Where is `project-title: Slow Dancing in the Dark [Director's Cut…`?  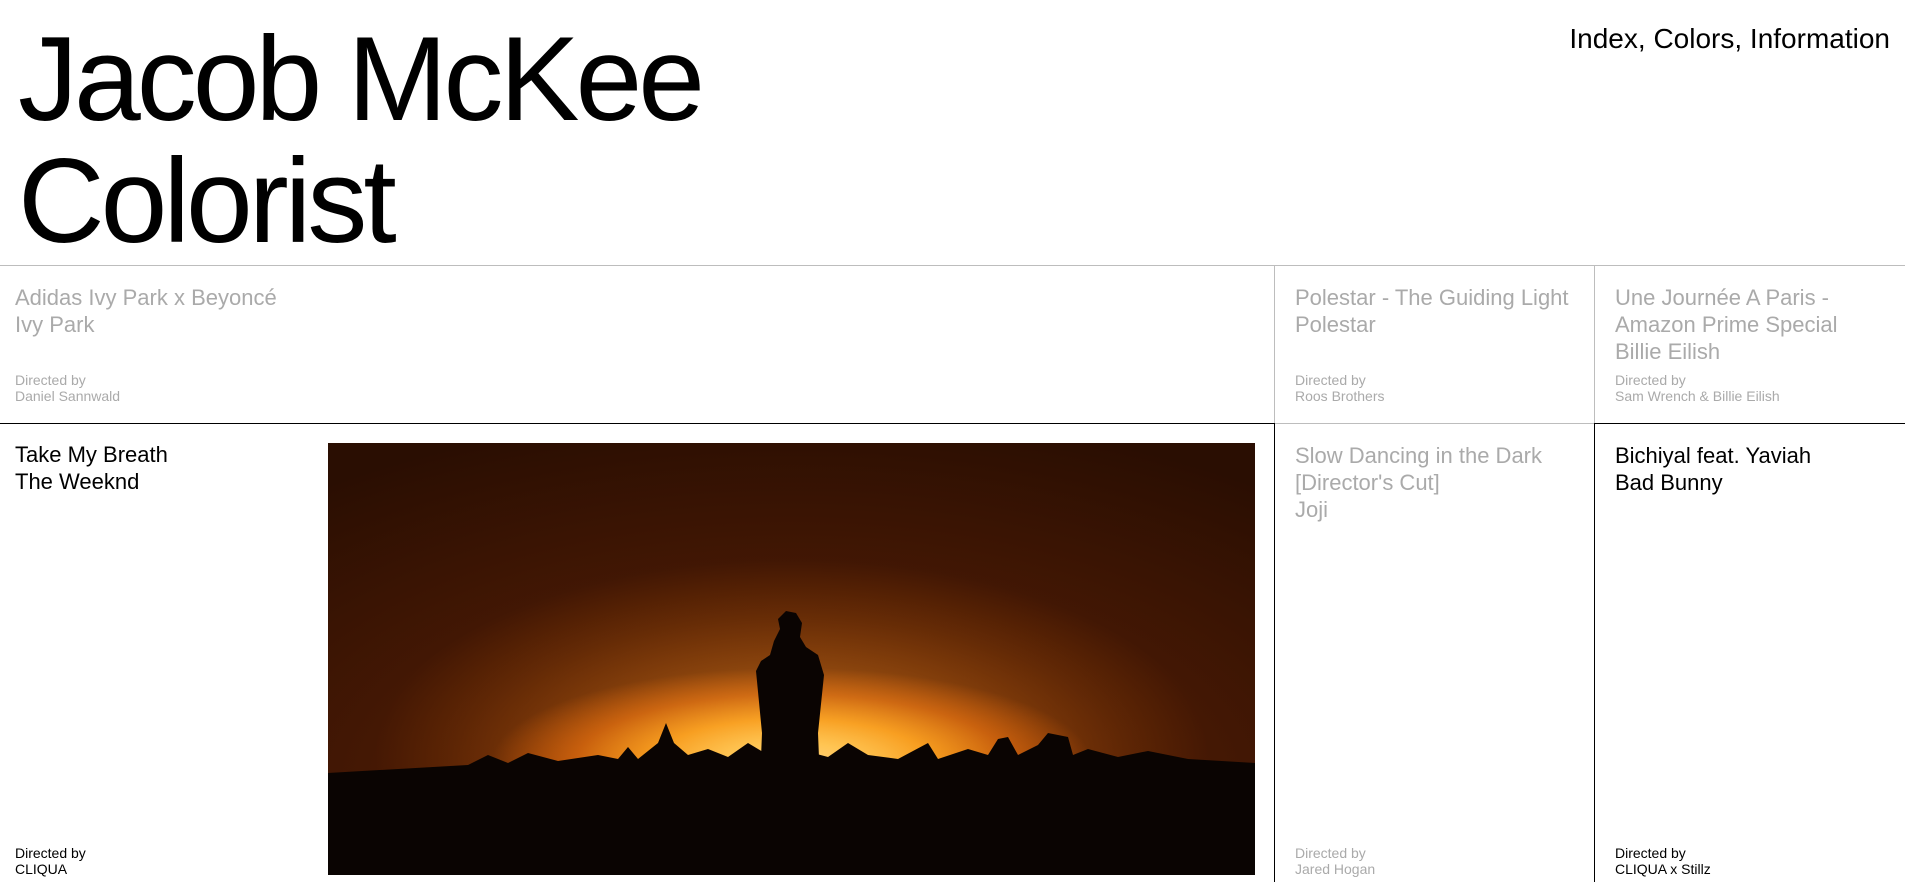 project-title: Slow Dancing in the Dark [Director's Cut… is located at coordinates (1418, 482).